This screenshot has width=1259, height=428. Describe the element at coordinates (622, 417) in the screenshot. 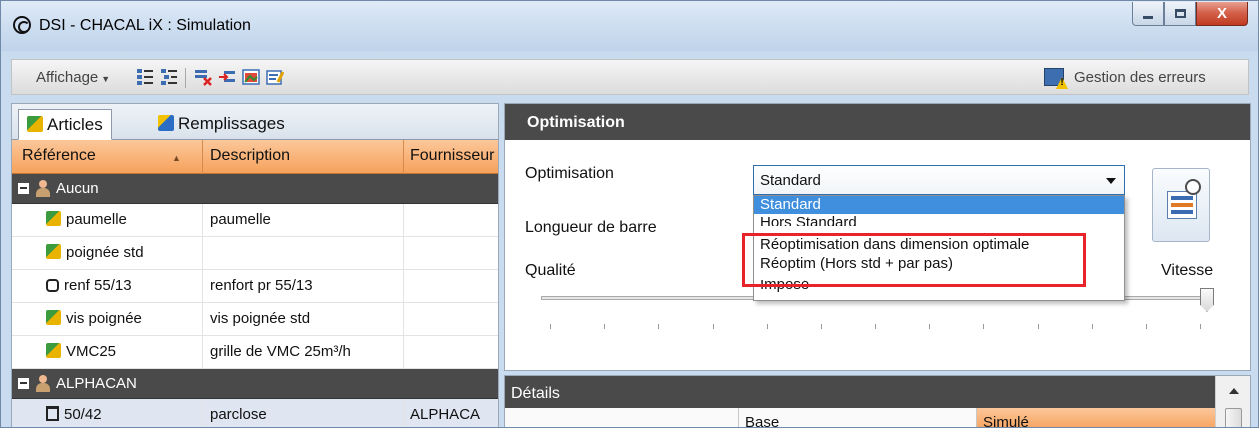

I see `details-column-label` at that location.